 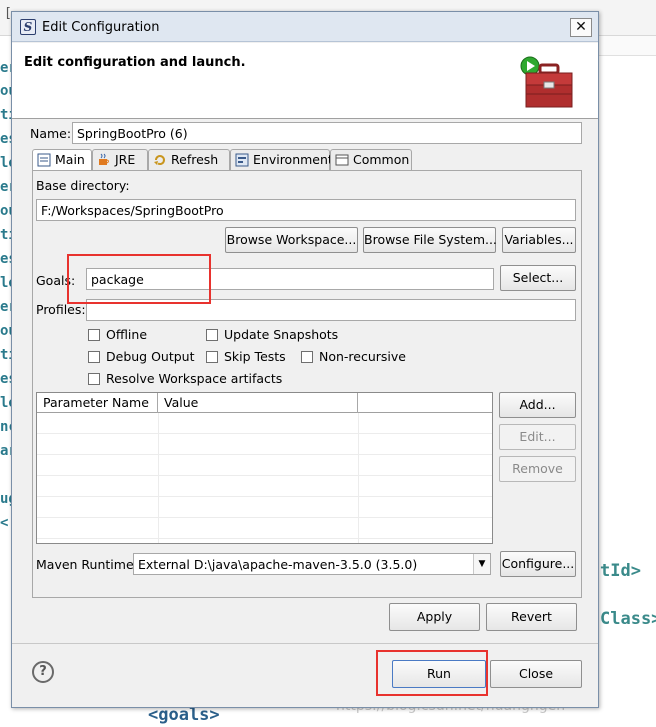 I want to click on non-recursive-label: Non-recursive, so click(x=362, y=356).